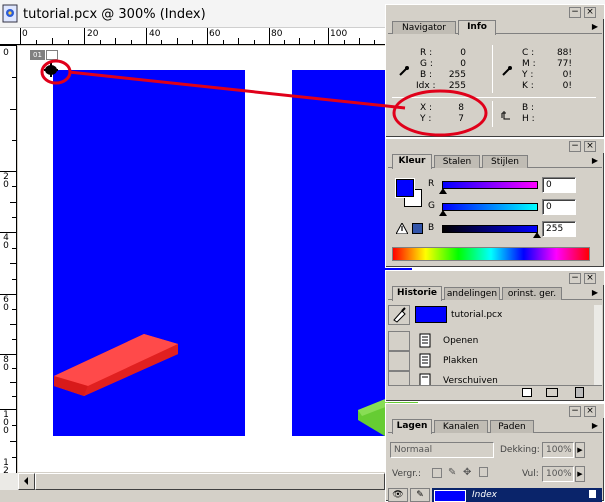 The height and width of the screenshot is (502, 605). I want to click on snapshot-thumbnail, so click(431, 314).